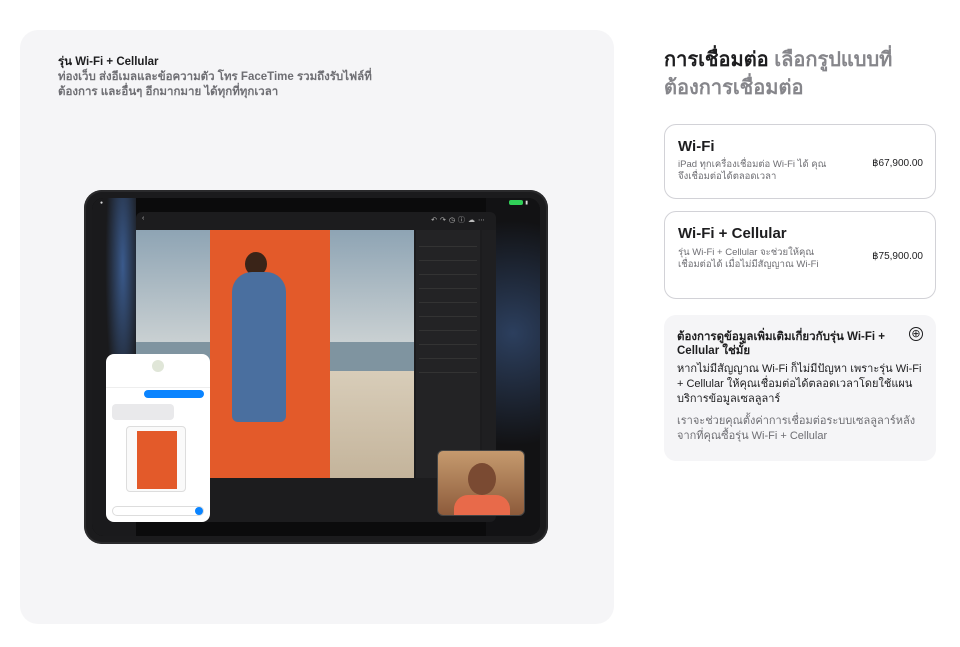  I want to click on heading-strong: การเชื่อมต่อ, so click(716, 60).